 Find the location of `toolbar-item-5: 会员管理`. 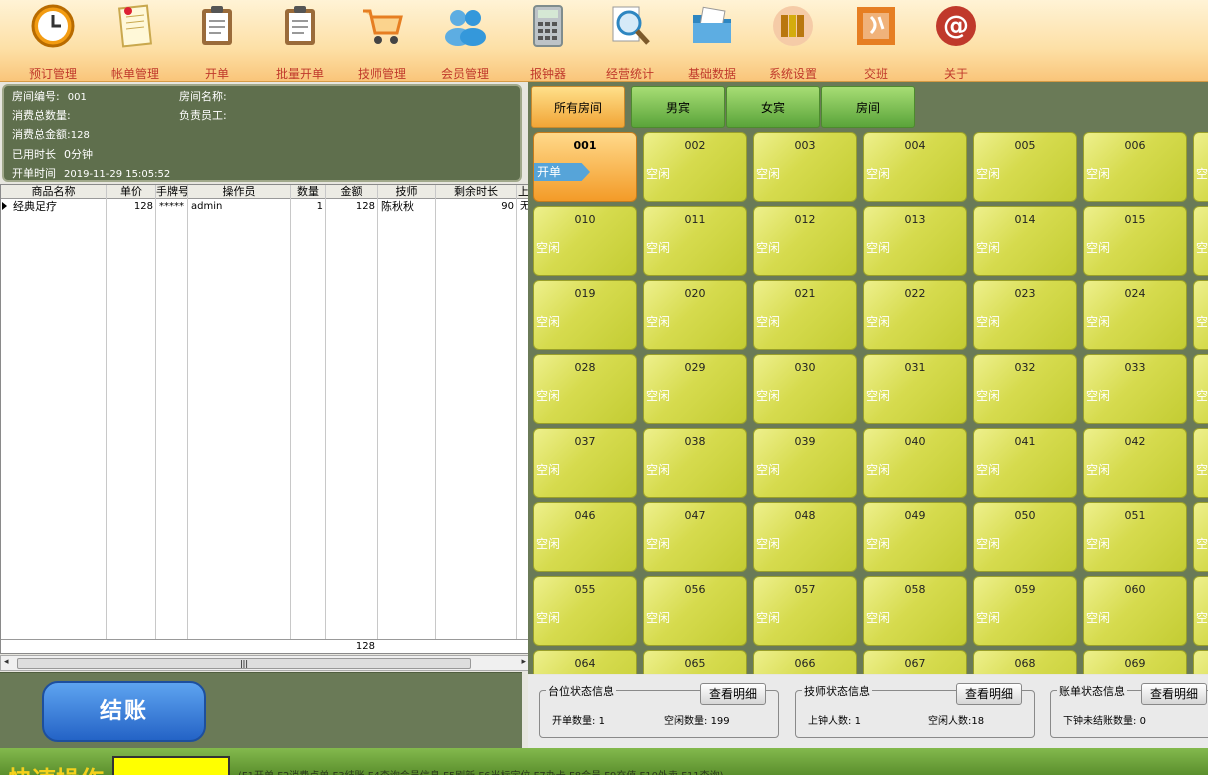

toolbar-item-5: 会员管理 is located at coordinates (465, 41).